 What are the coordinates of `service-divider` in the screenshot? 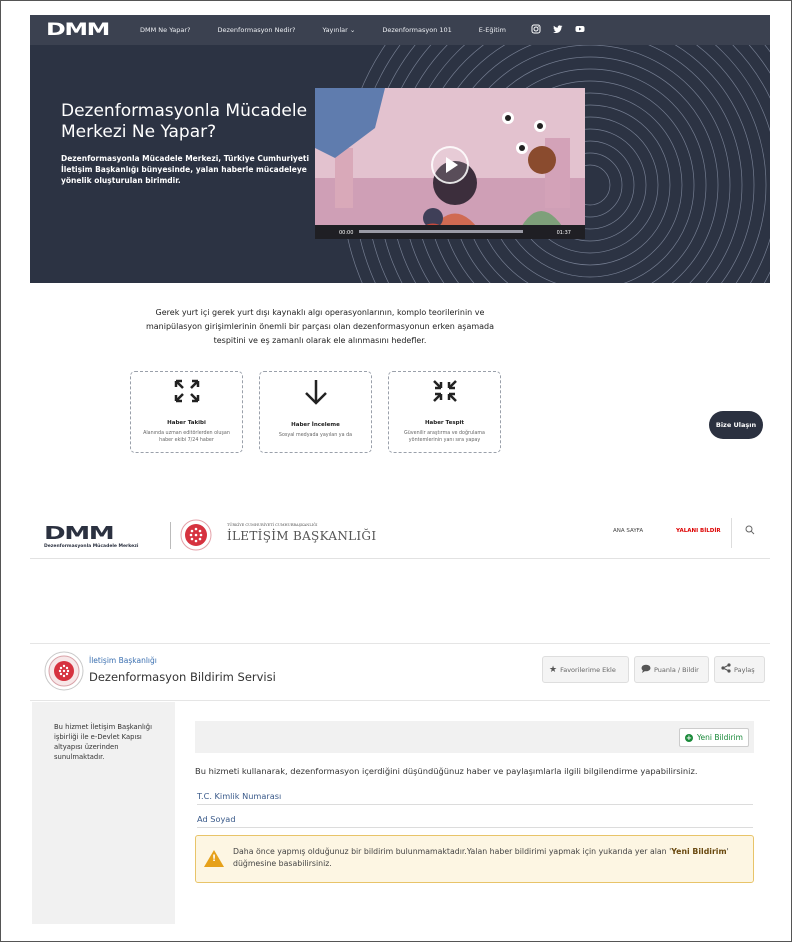 It's located at (400, 643).